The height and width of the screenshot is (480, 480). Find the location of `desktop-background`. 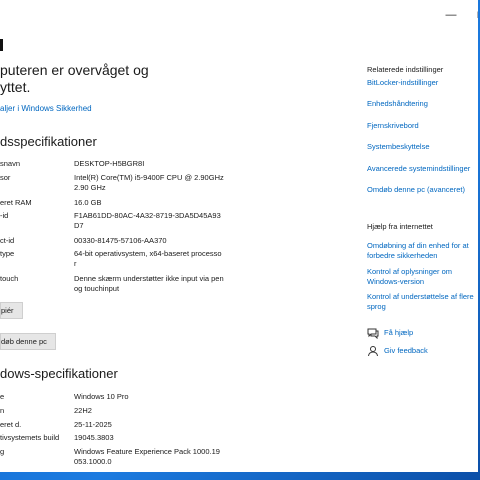

desktop-background is located at coordinates (240, 476).